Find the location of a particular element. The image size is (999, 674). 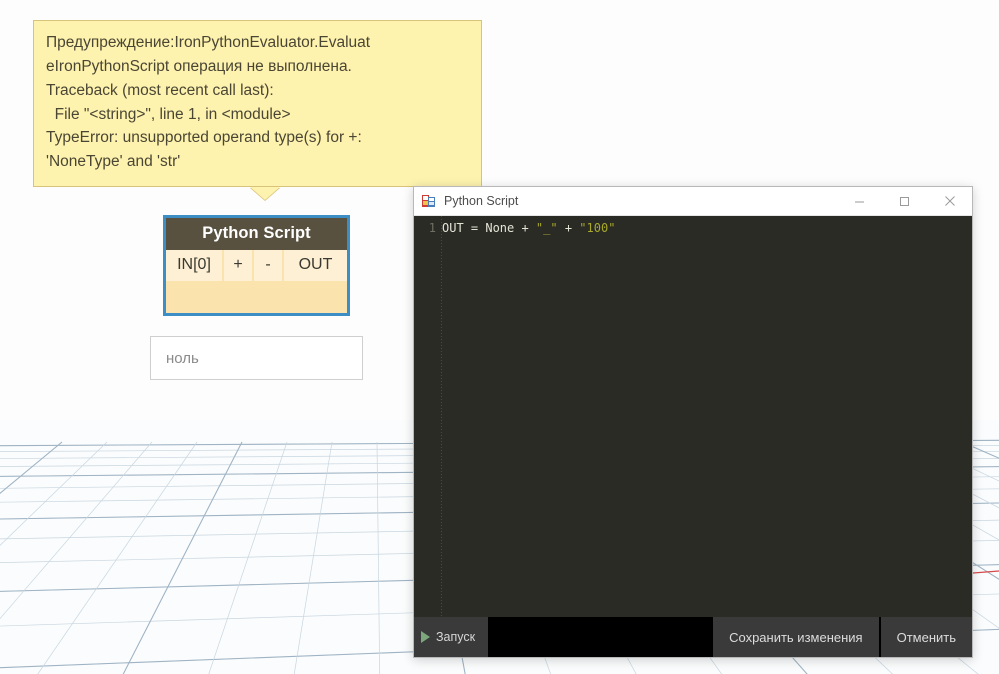

play-icon is located at coordinates (425, 637).